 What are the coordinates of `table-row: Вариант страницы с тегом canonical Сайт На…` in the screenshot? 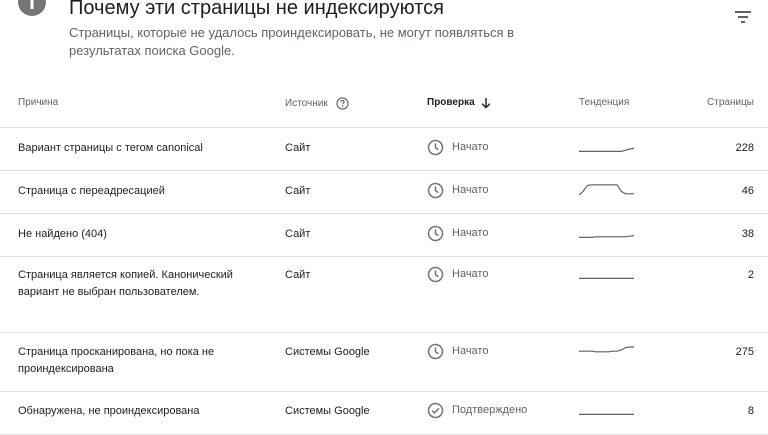 It's located at (384, 149).